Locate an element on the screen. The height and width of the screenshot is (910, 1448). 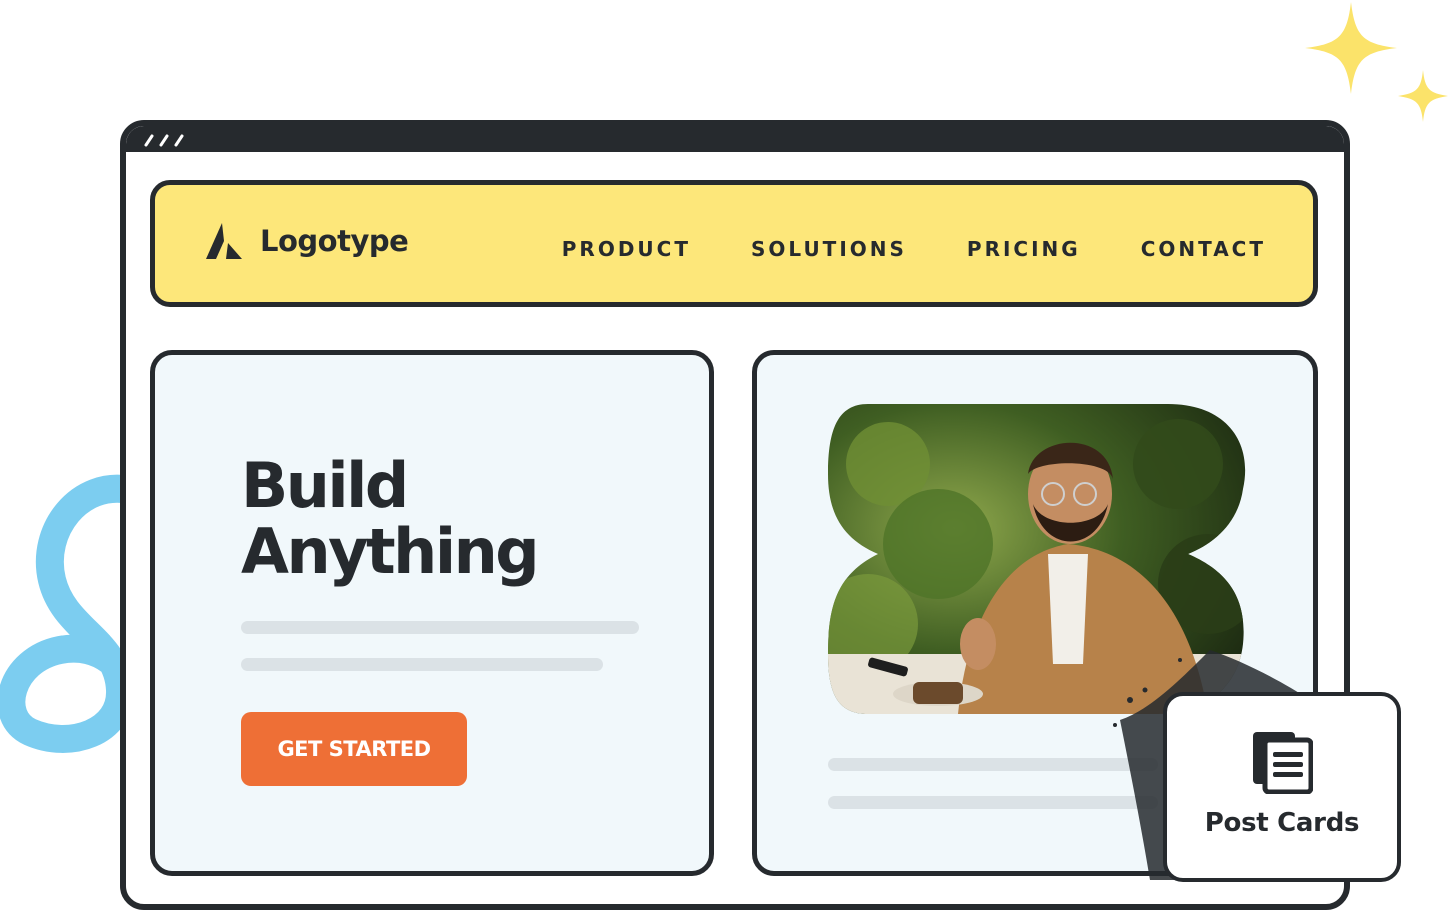
hero-title-line2: Anything is located at coordinates (390, 551).